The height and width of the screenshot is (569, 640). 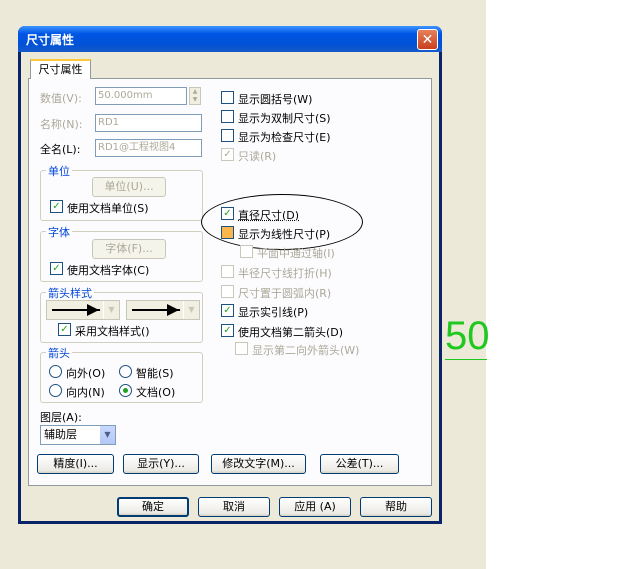 I want to click on arrow-in-label: 向内(N), so click(x=85, y=392).